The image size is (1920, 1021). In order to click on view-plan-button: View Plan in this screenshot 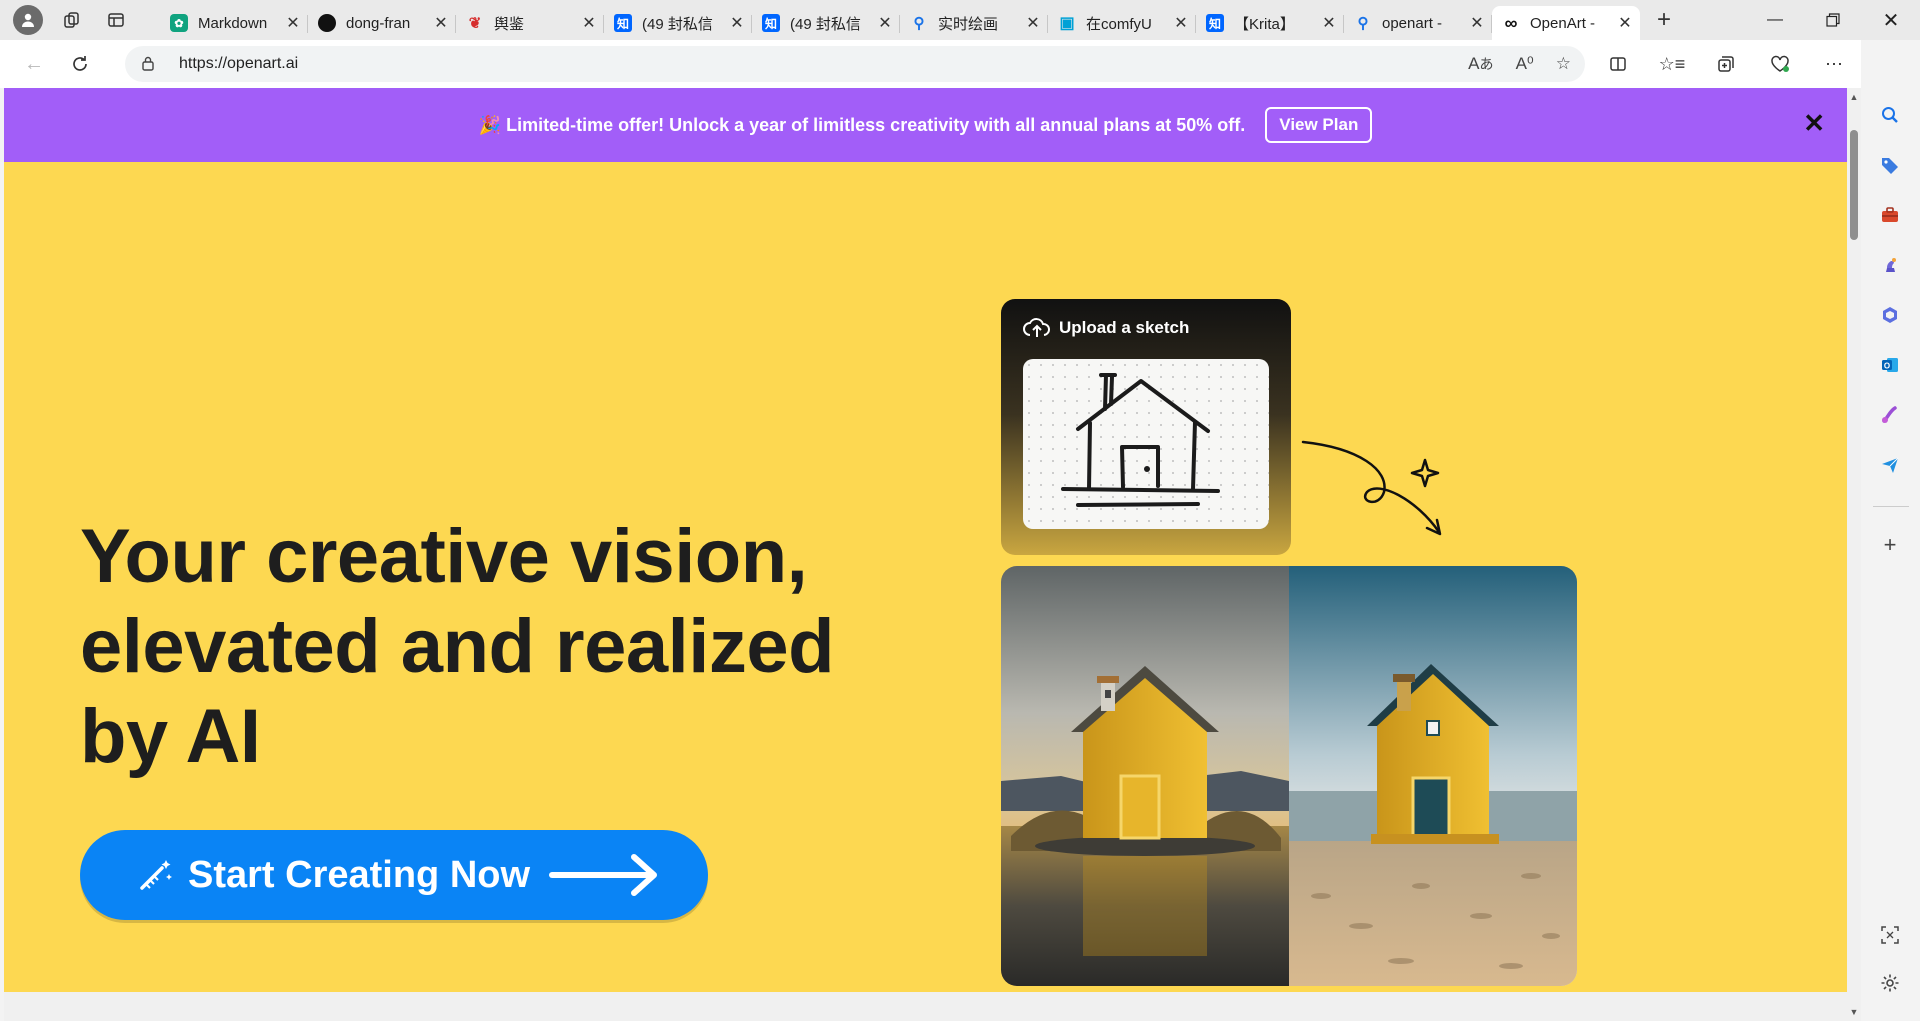, I will do `click(1319, 125)`.